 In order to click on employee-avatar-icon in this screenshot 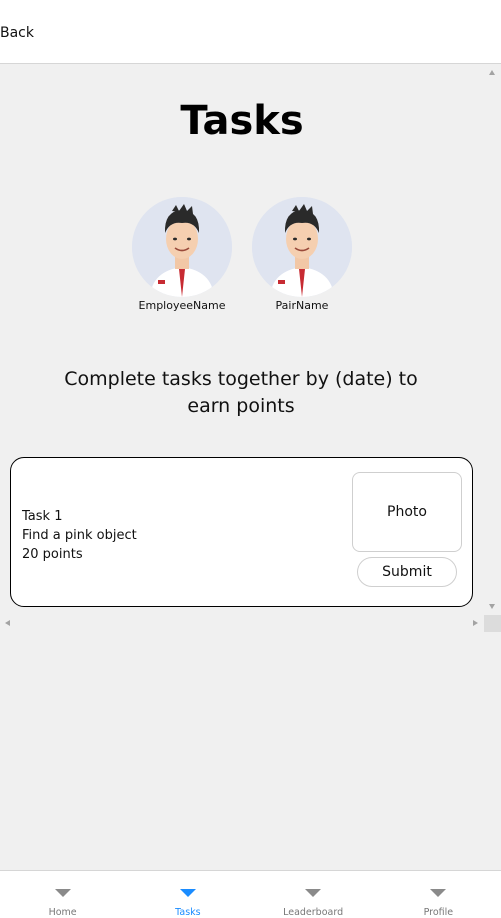, I will do `click(182, 247)`.